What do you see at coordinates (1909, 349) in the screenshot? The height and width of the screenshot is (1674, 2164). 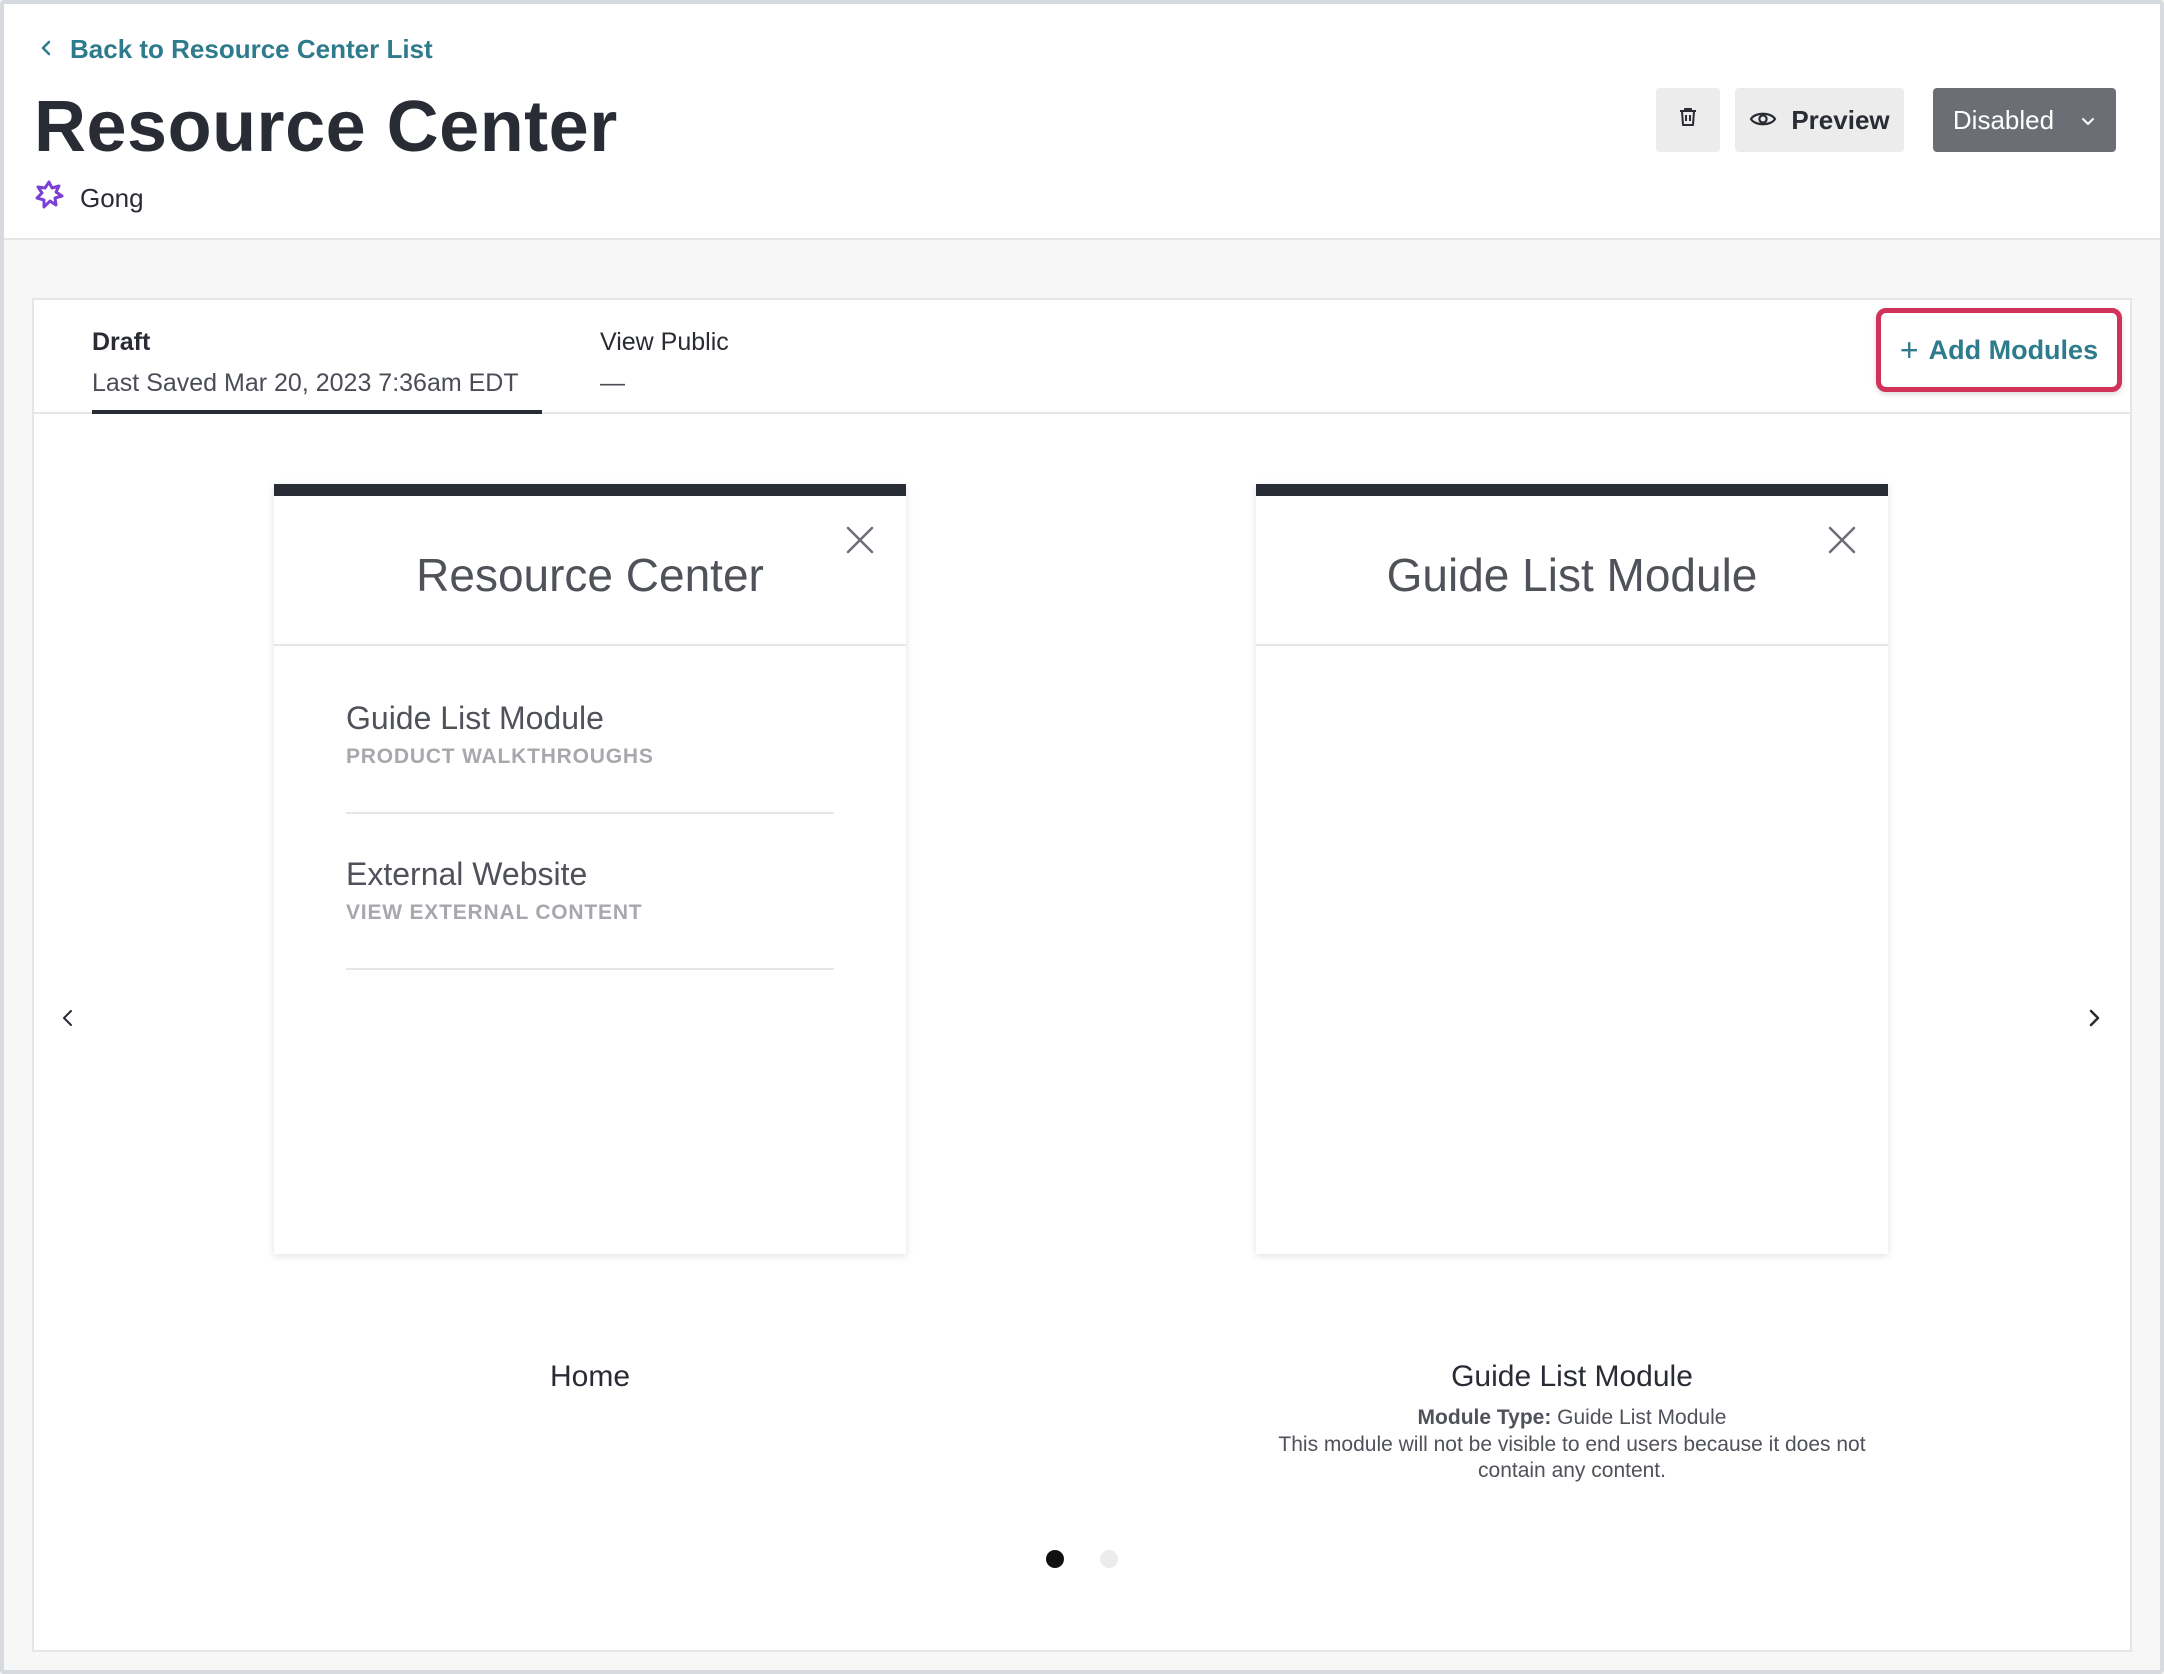 I see `plus-icon: +` at bounding box center [1909, 349].